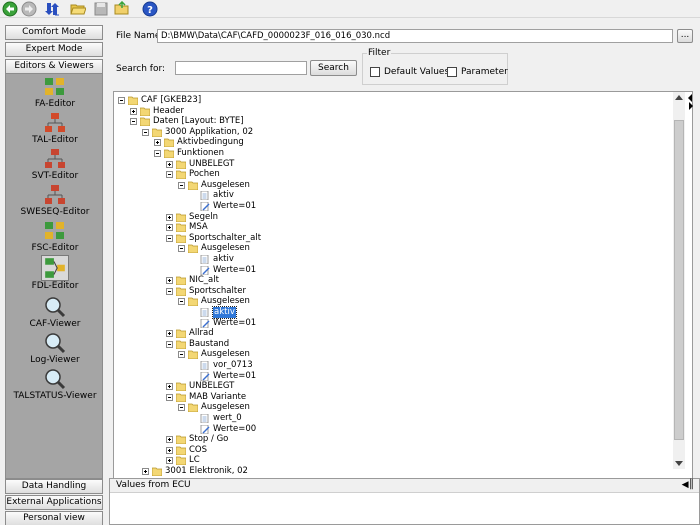  I want to click on data-handling-button: Data Handling, so click(54, 486).